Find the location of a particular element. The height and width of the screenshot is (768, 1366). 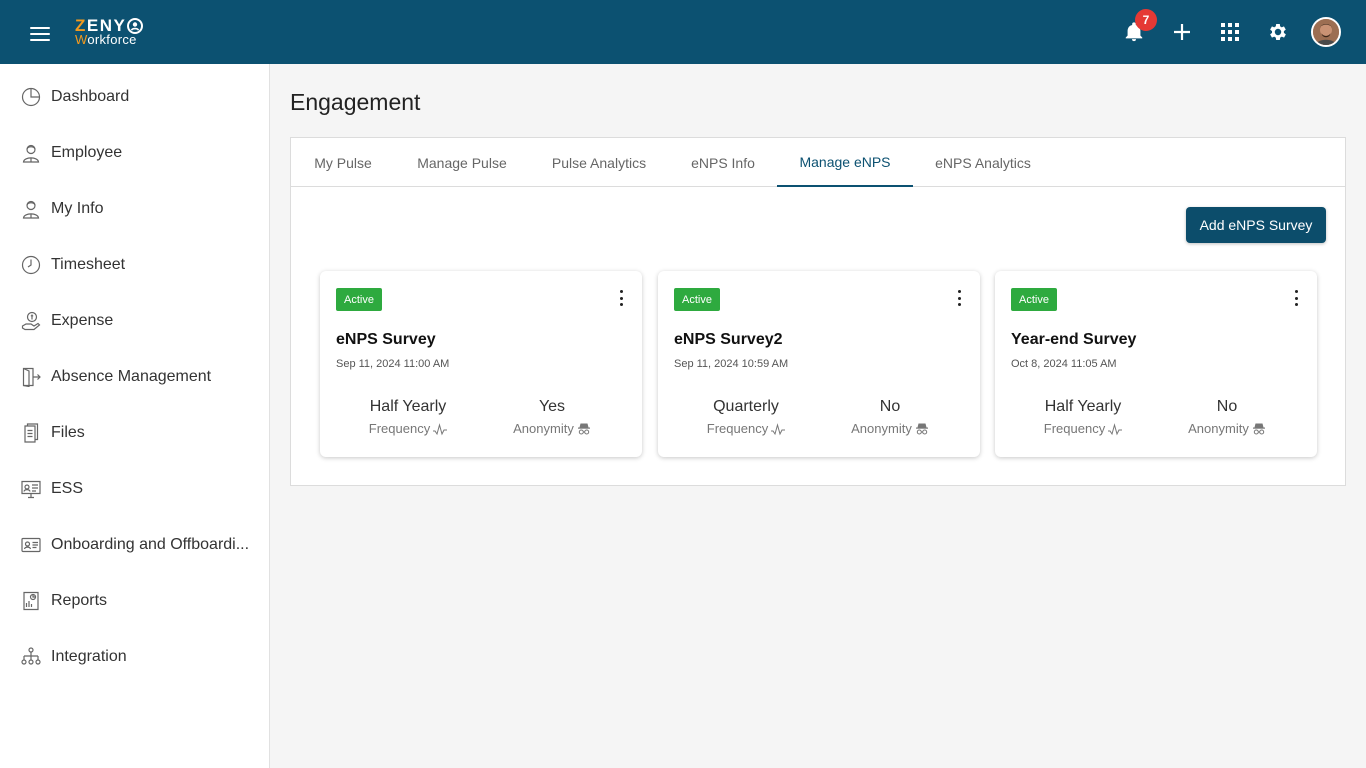

sidebar-item-label: Timesheet is located at coordinates (88, 264).